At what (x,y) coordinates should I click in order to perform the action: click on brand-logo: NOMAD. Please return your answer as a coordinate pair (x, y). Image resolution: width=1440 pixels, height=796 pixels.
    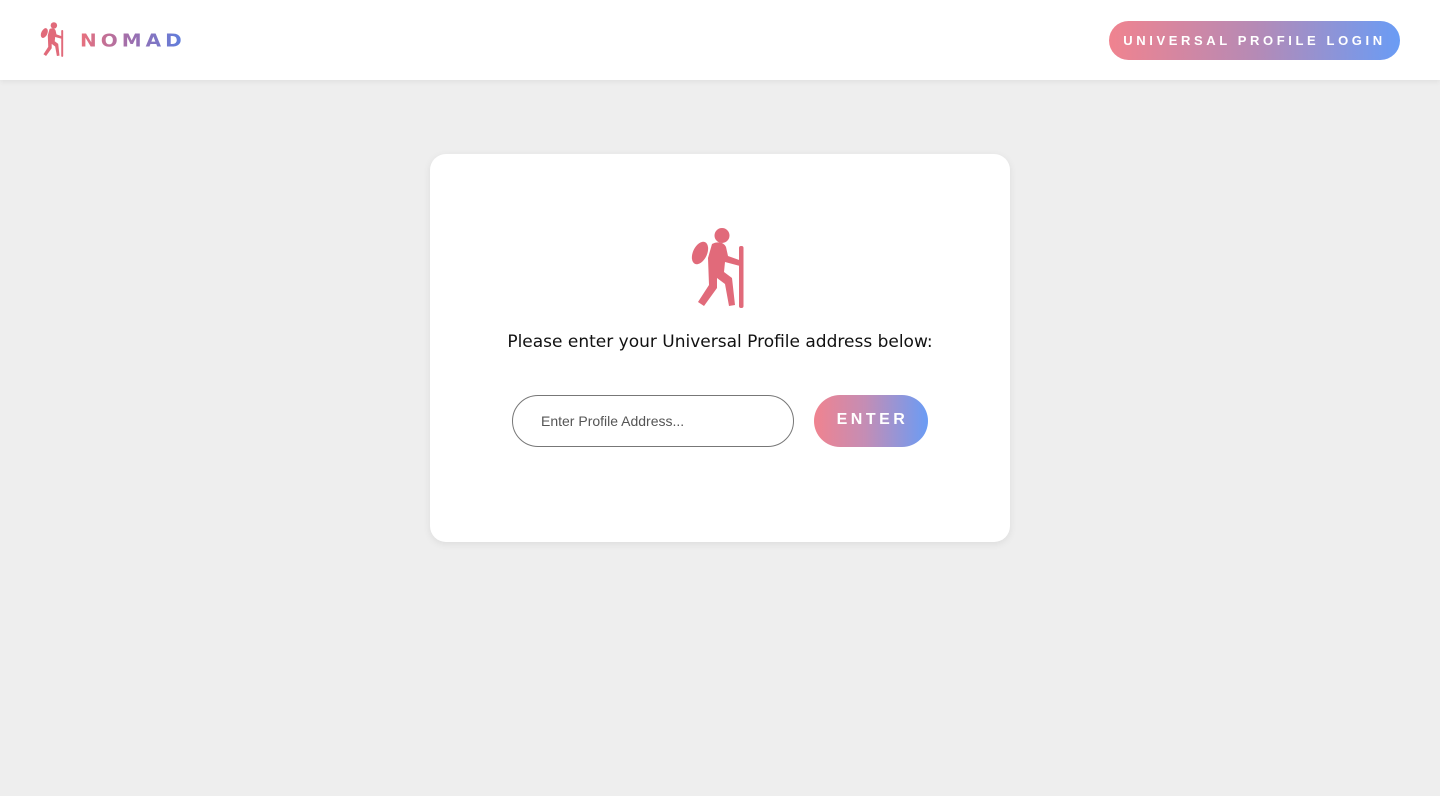
    Looking at the image, I should click on (113, 40).